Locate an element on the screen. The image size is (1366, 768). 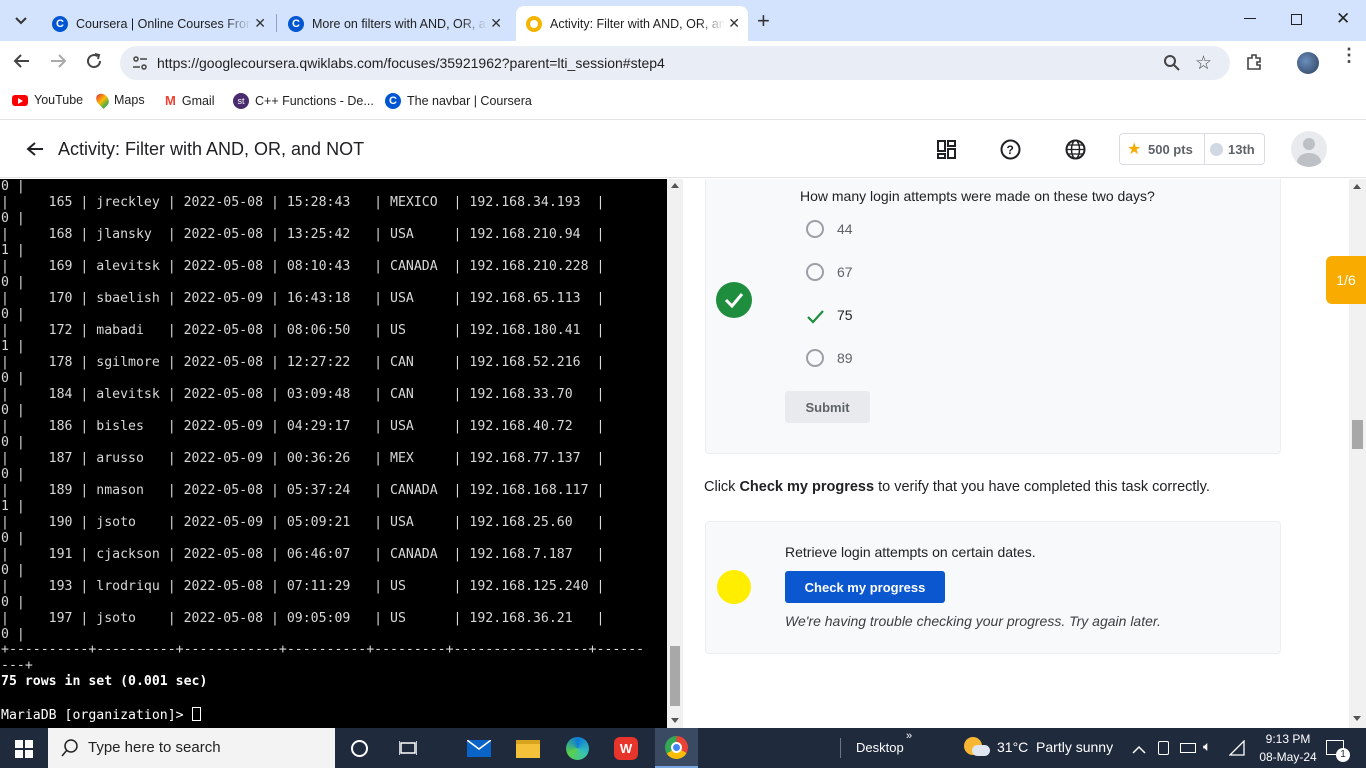
mail-icon is located at coordinates (479, 748).